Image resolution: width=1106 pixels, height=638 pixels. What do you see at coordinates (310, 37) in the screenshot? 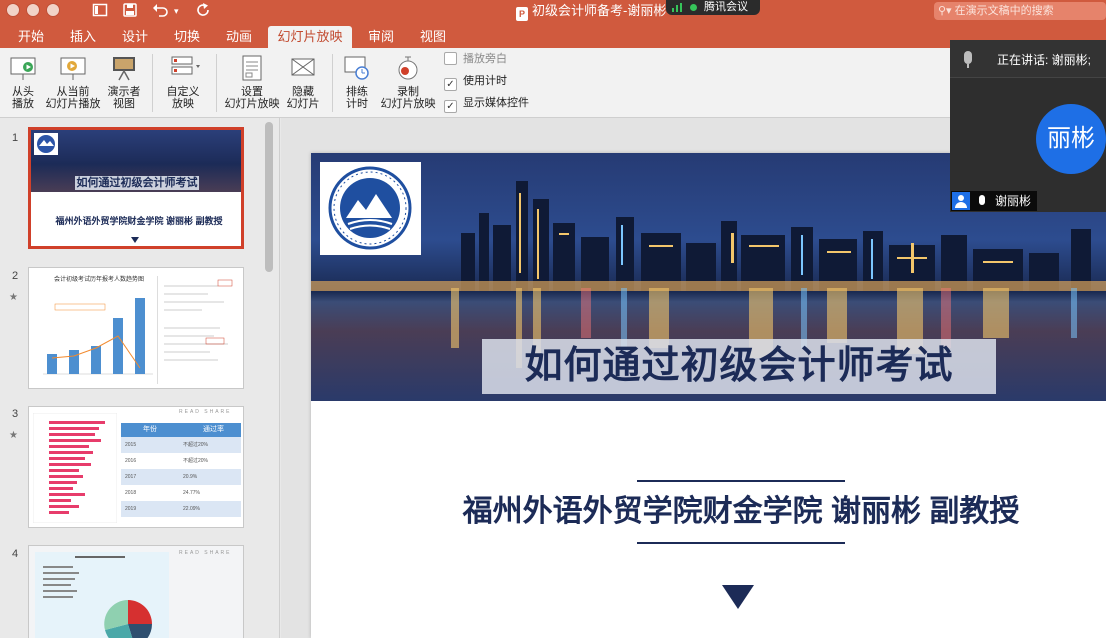
I see `tab-slide-show: 幻灯片放映` at bounding box center [310, 37].